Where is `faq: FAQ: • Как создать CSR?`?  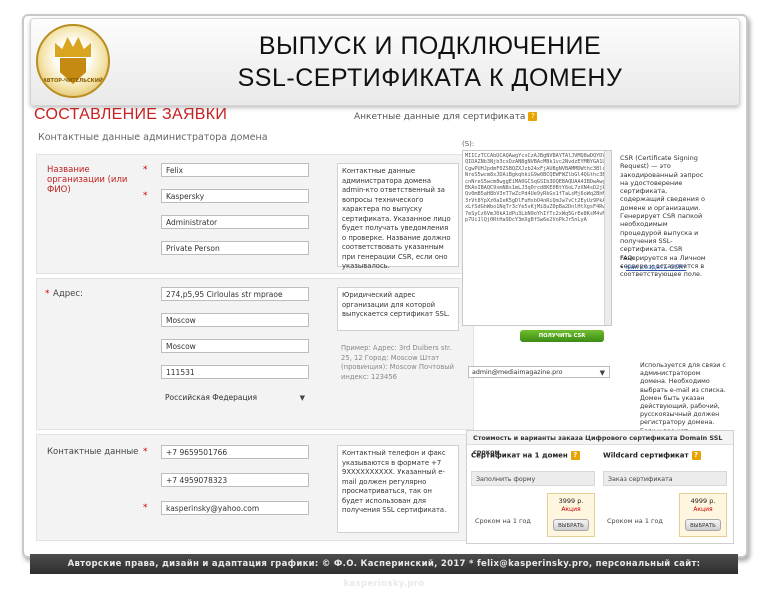 faq: FAQ: • Как создать CSR? is located at coordinates (663, 263).